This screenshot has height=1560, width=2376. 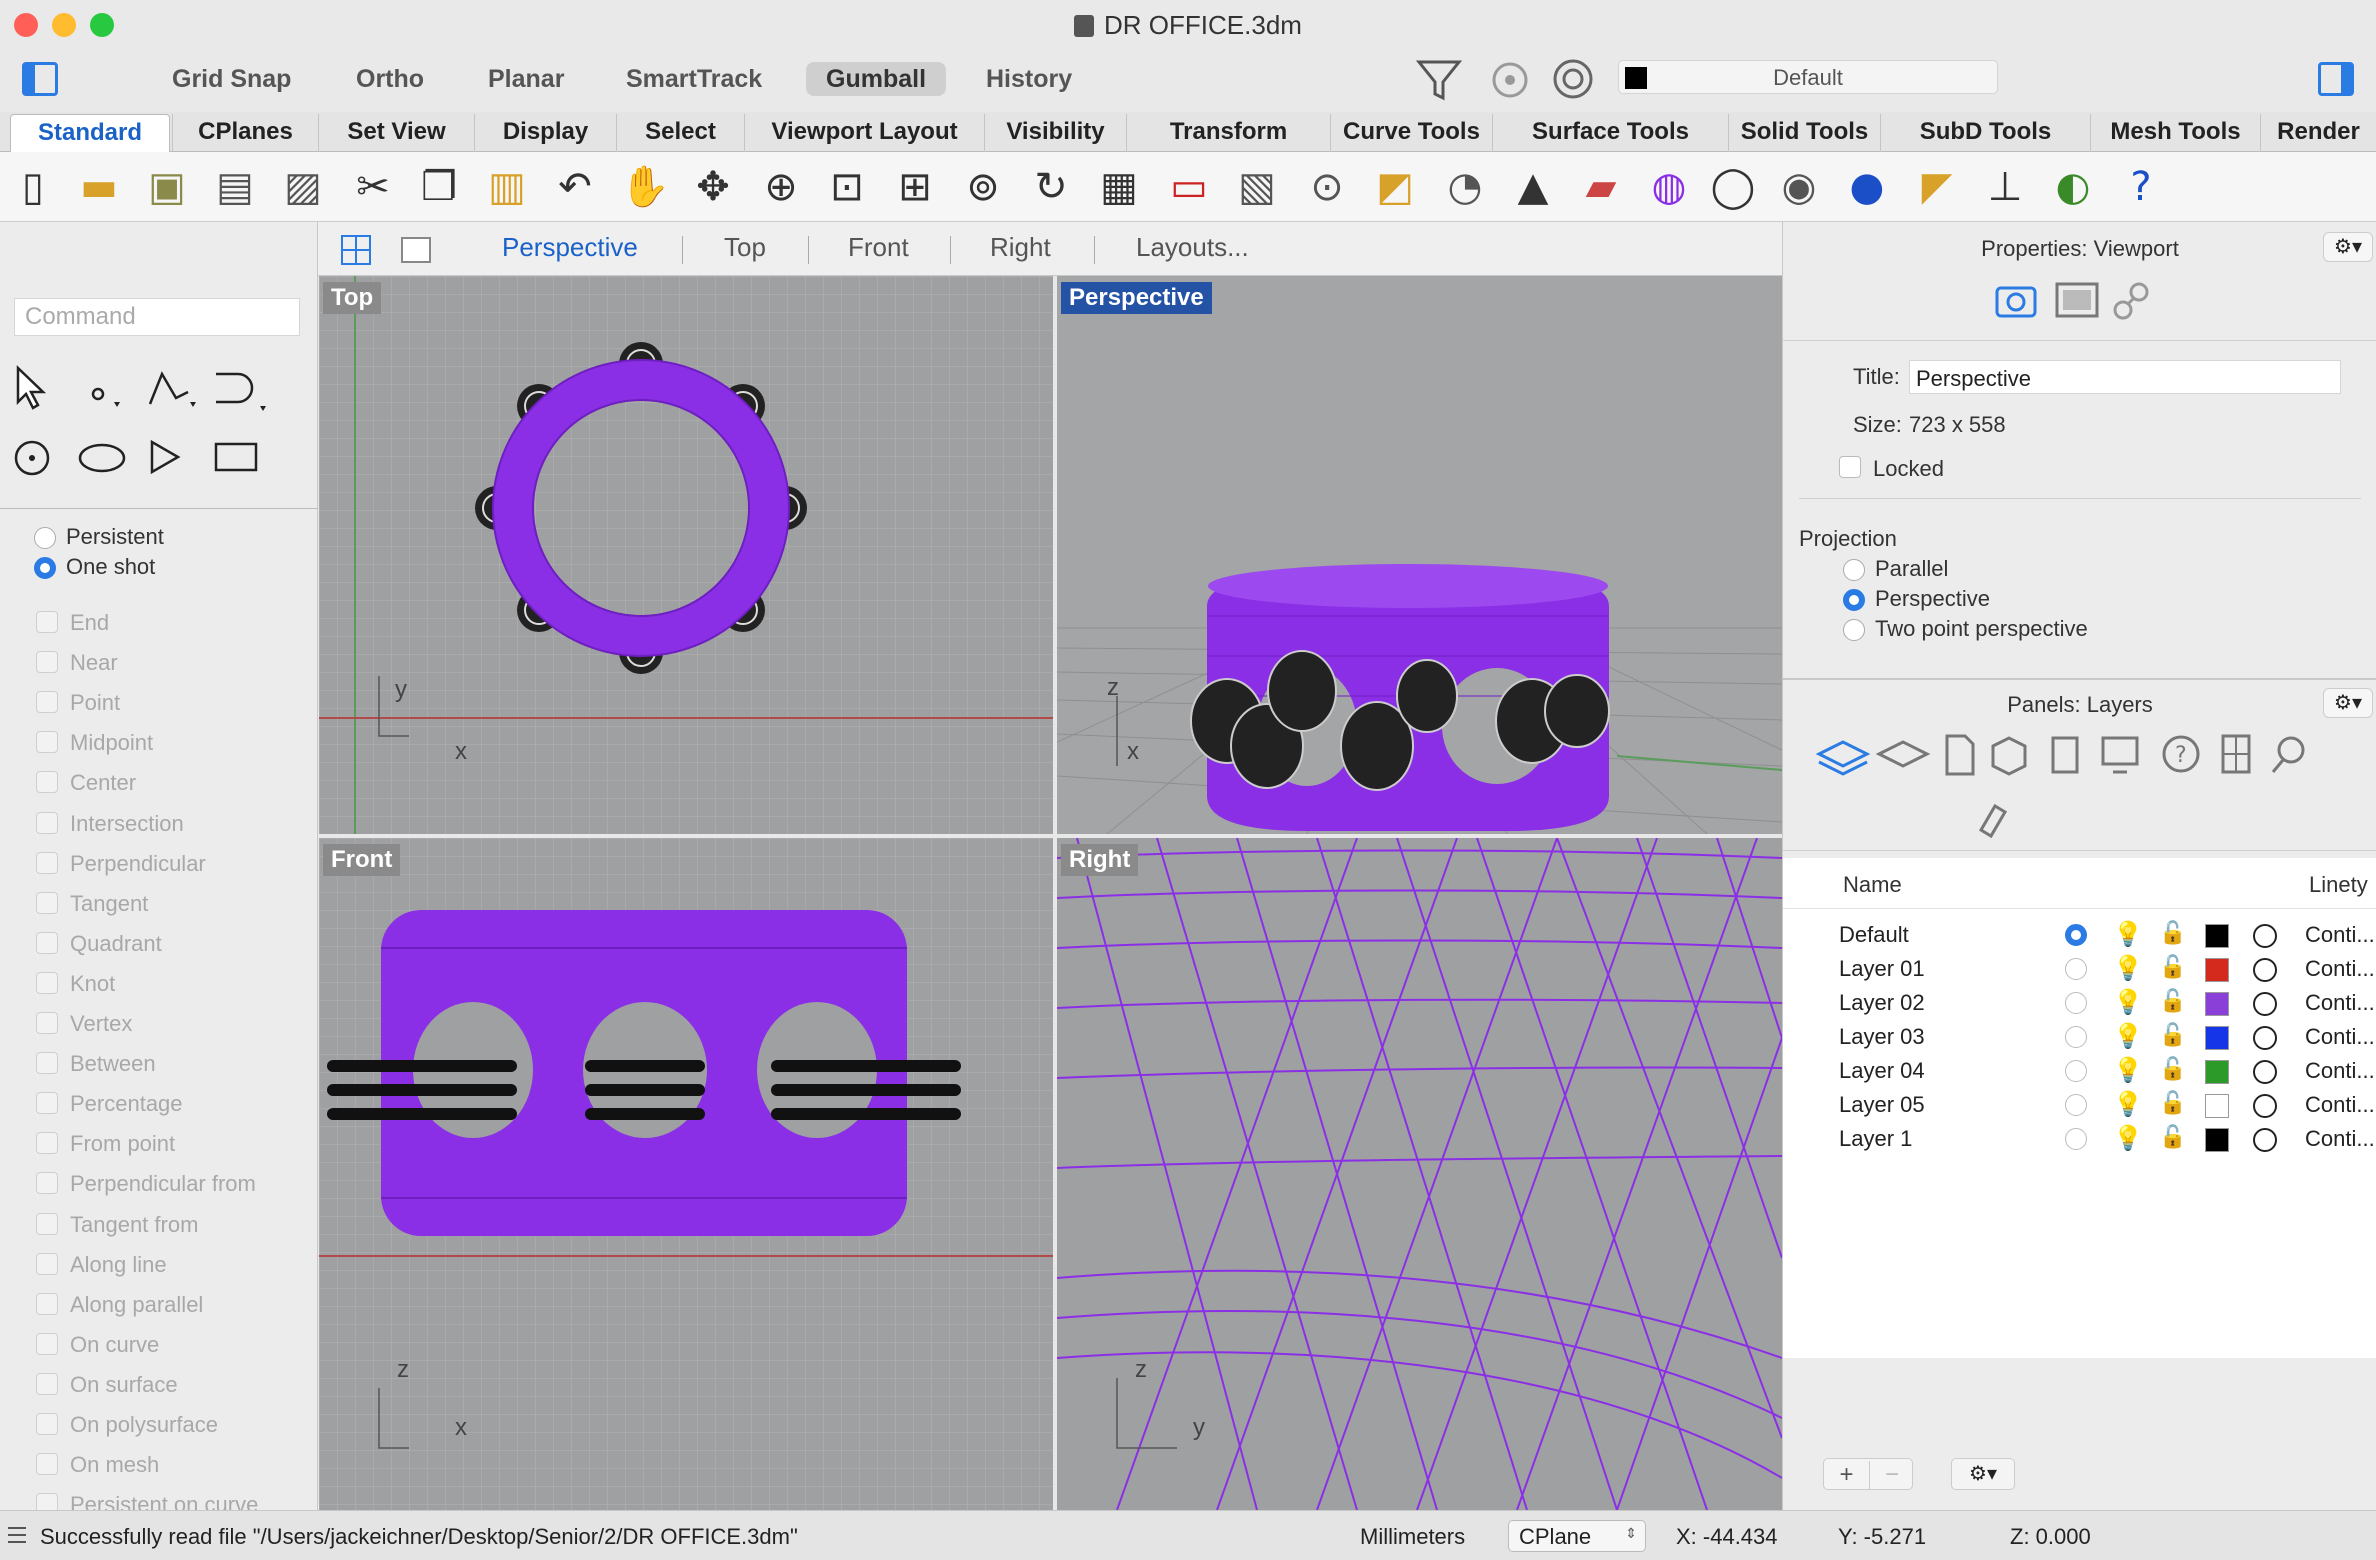 What do you see at coordinates (157, 317) in the screenshot?
I see `command-input: Command` at bounding box center [157, 317].